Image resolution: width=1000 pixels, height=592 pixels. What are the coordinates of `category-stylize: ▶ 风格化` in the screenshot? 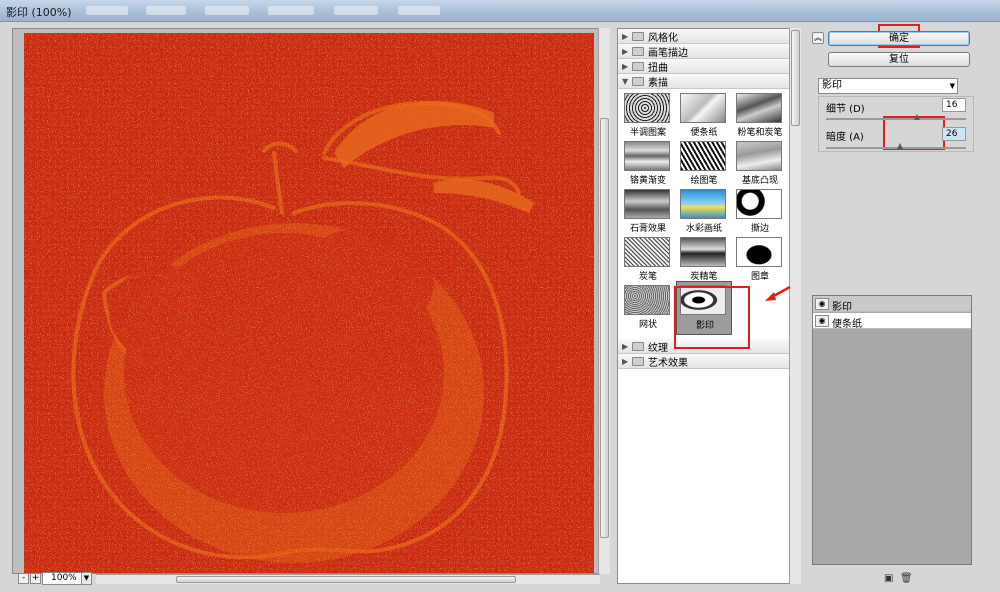 It's located at (709, 36).